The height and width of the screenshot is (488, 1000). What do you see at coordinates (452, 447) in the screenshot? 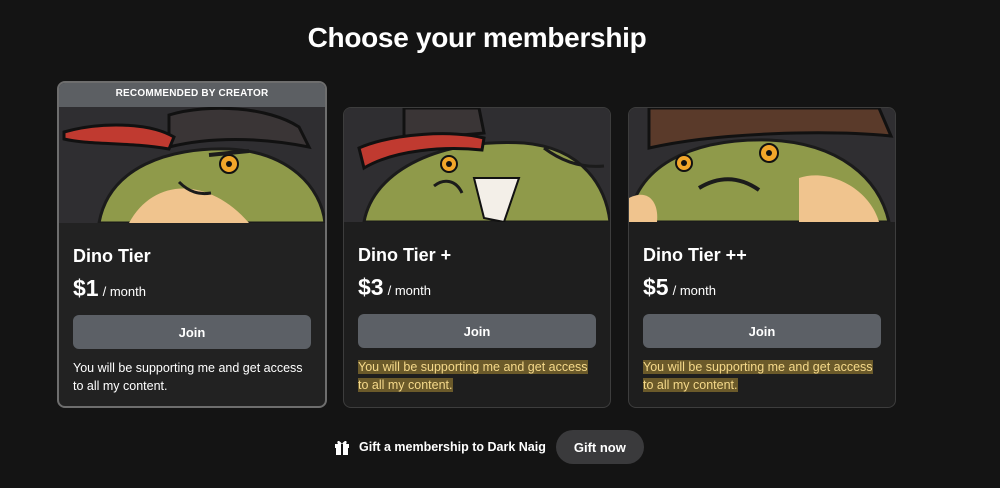
I see `gift-text: Gift a membership to Dark Naig` at bounding box center [452, 447].